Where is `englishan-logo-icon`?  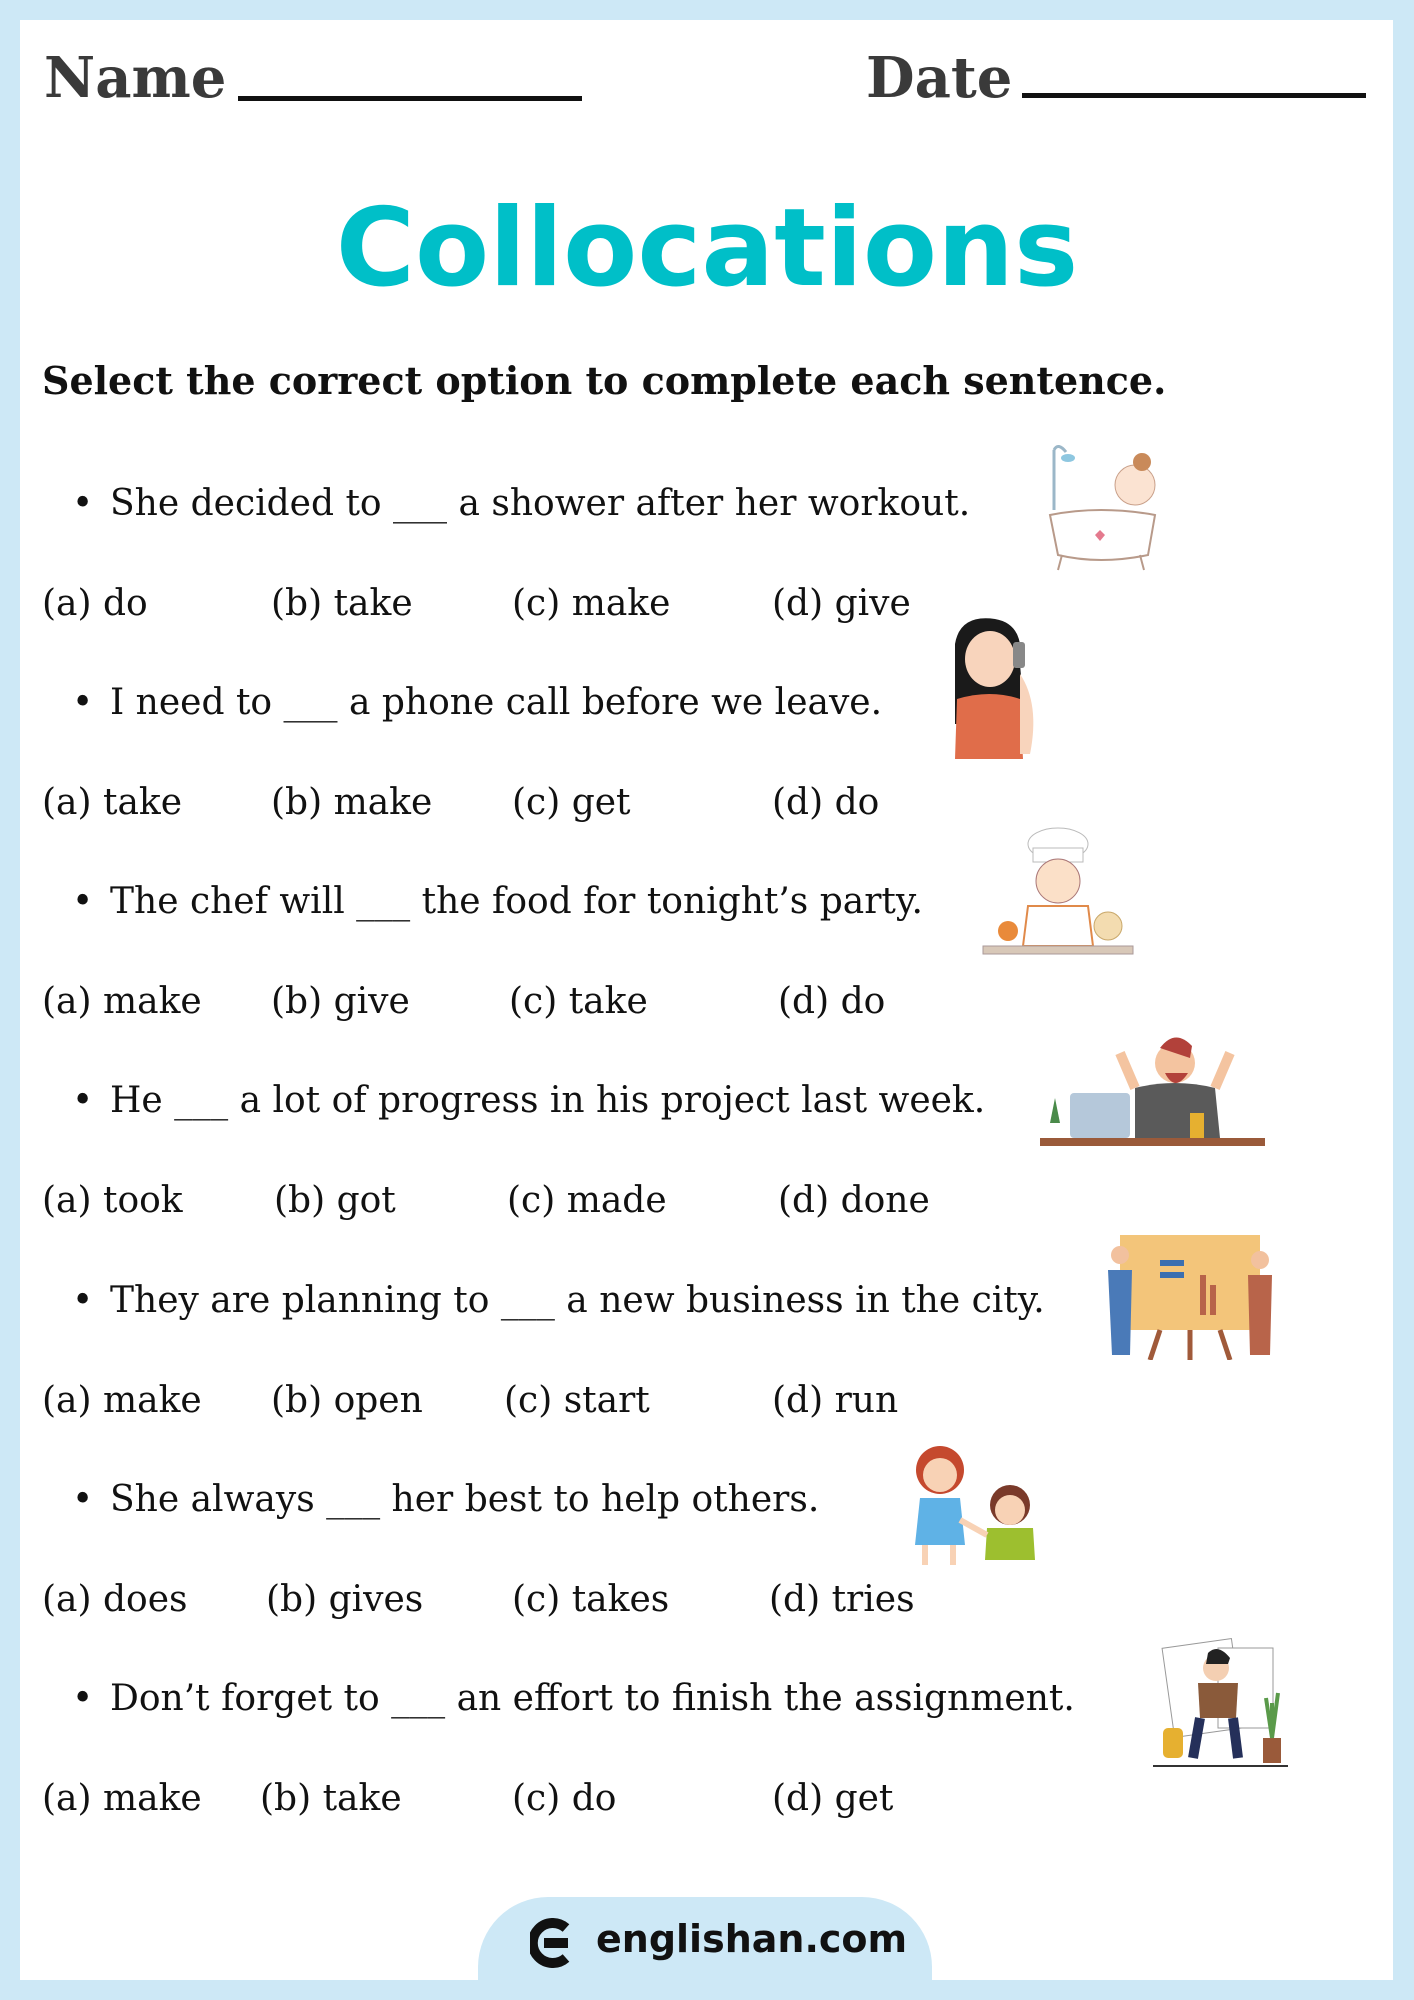
englishan-logo-icon is located at coordinates (550, 1943).